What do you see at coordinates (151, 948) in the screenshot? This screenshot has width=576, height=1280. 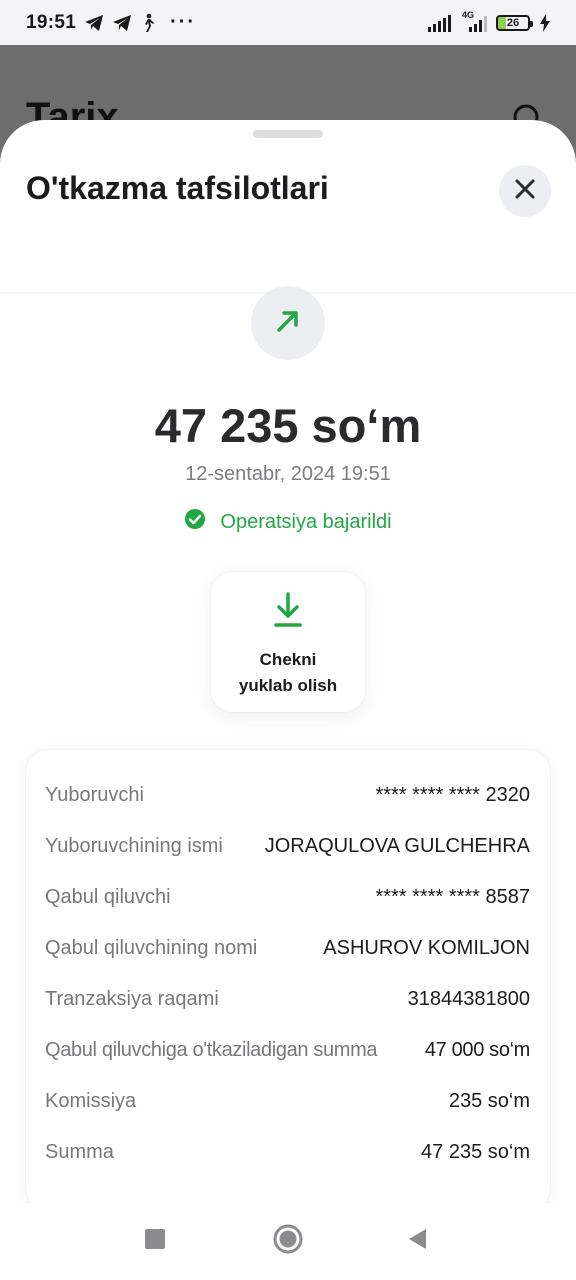 I see `detail-label: Qabul qiluvchining nomi` at bounding box center [151, 948].